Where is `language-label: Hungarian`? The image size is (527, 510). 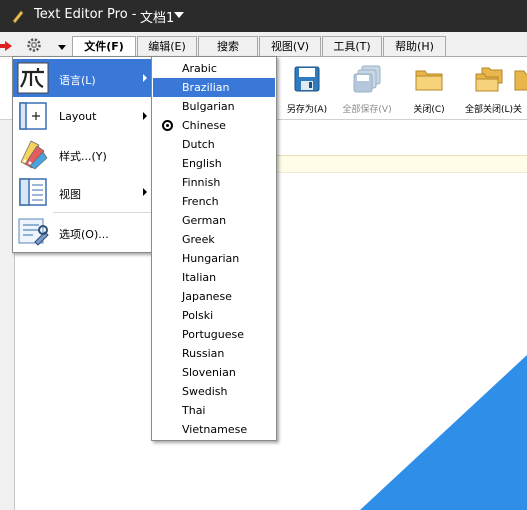 language-label: Hungarian is located at coordinates (211, 258).